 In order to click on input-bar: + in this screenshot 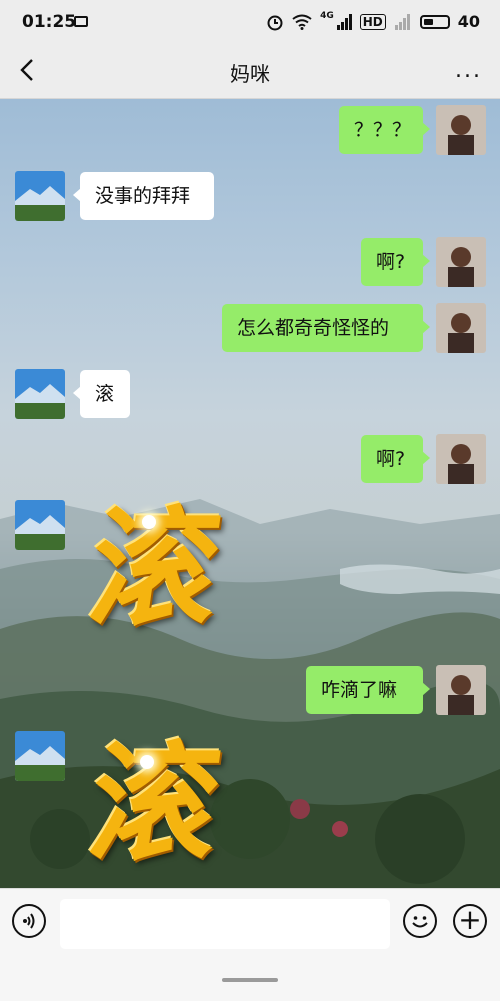, I will do `click(250, 944)`.